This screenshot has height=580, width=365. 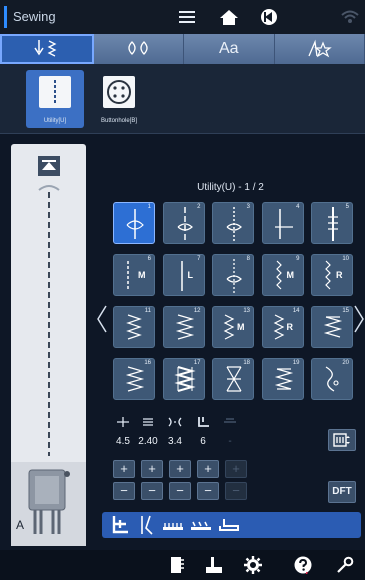 I want to click on thread-tension-value: 3.4, so click(x=175, y=441).